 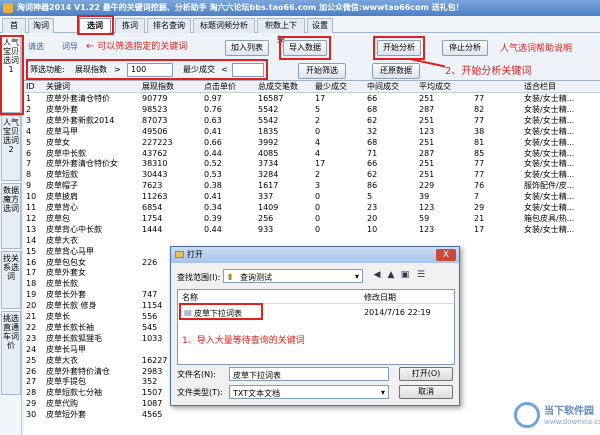 What do you see at coordinates (380, 297) in the screenshot?
I see `col-date-header: 修改日期` at bounding box center [380, 297].